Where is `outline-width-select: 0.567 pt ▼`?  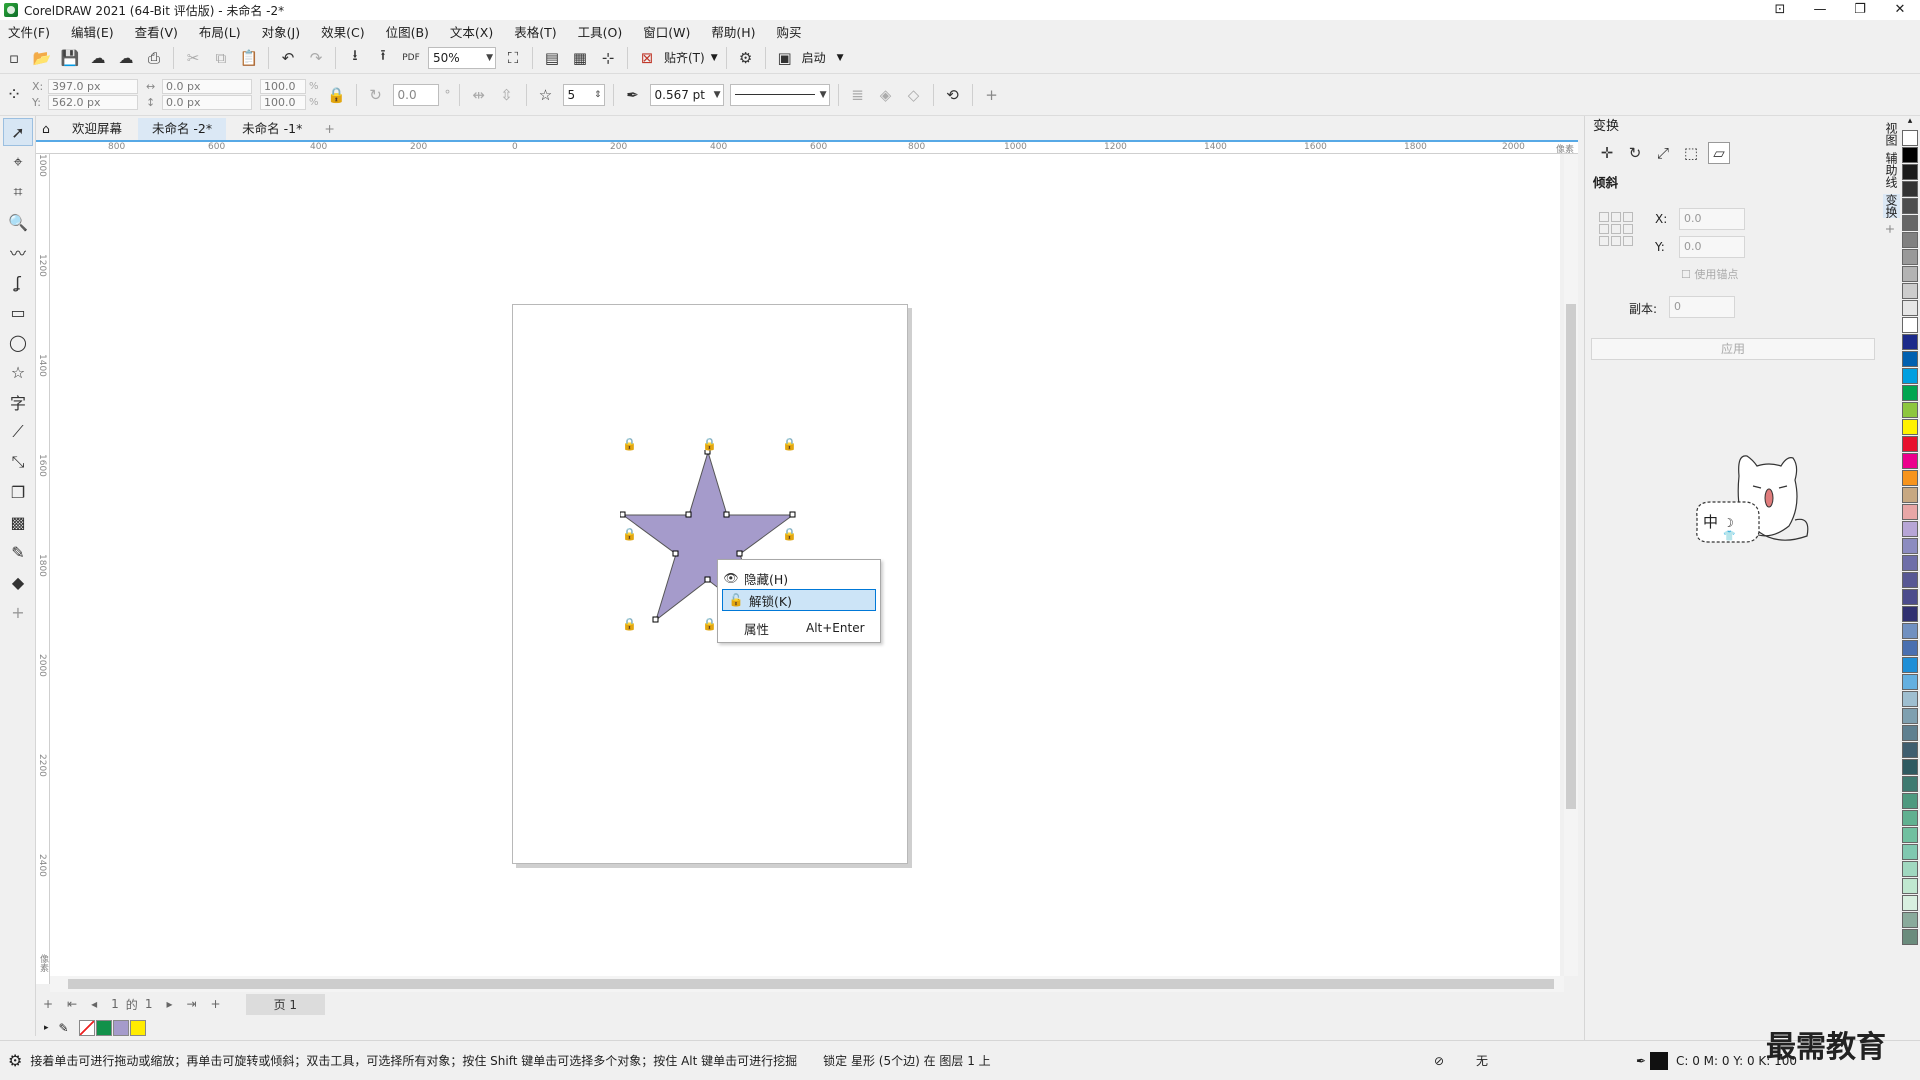
outline-width-select: 0.567 pt ▼ is located at coordinates (686, 94).